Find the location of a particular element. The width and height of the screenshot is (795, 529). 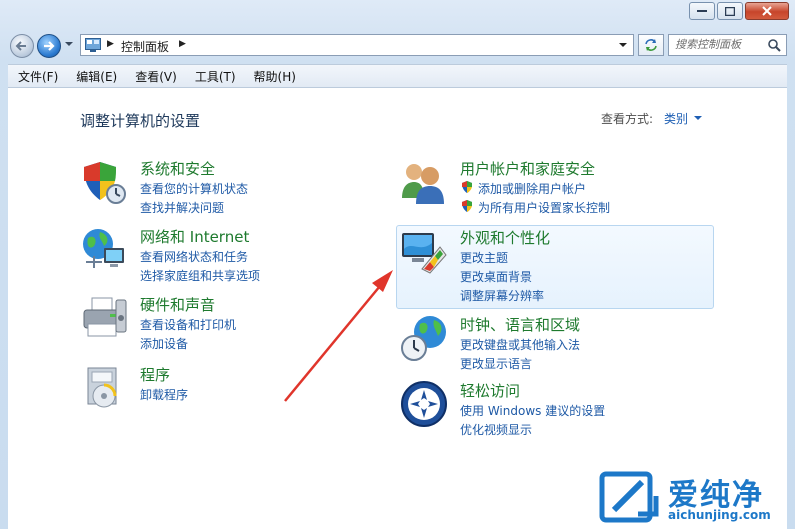

view-by-dropdown: 类别 is located at coordinates (676, 118).